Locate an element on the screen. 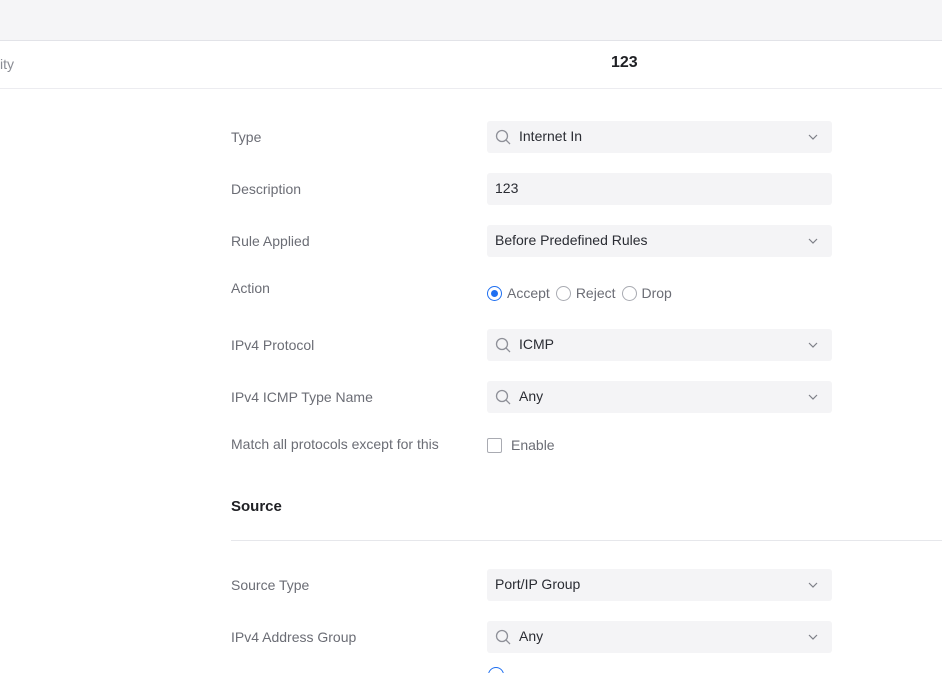 The width and height of the screenshot is (942, 673). rule-applied-label: Rule Applied is located at coordinates (270, 241).